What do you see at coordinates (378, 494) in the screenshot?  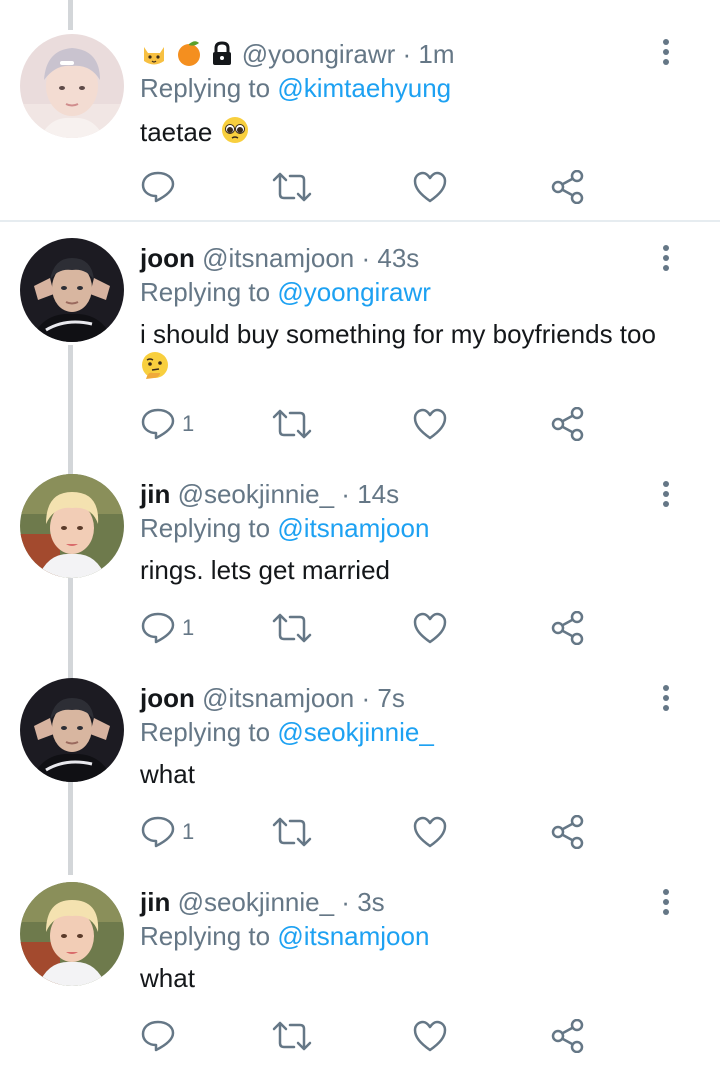 I see `tweet-time: 14s` at bounding box center [378, 494].